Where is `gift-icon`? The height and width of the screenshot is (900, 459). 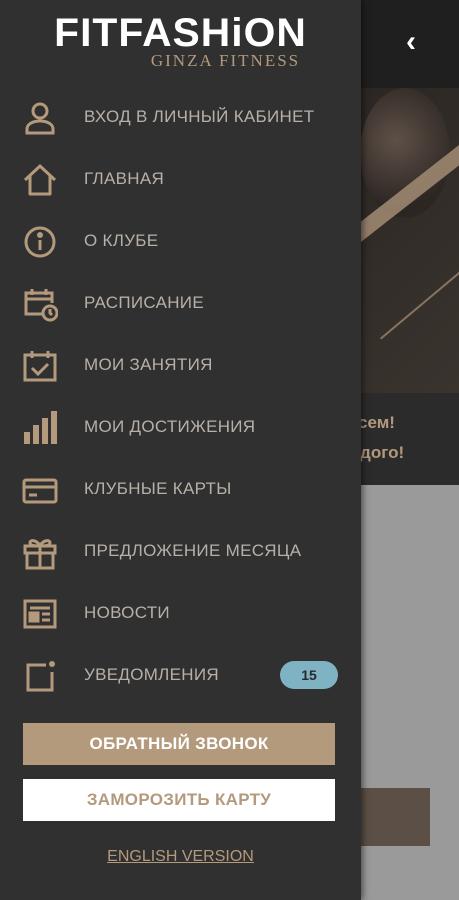 gift-icon is located at coordinates (40, 552).